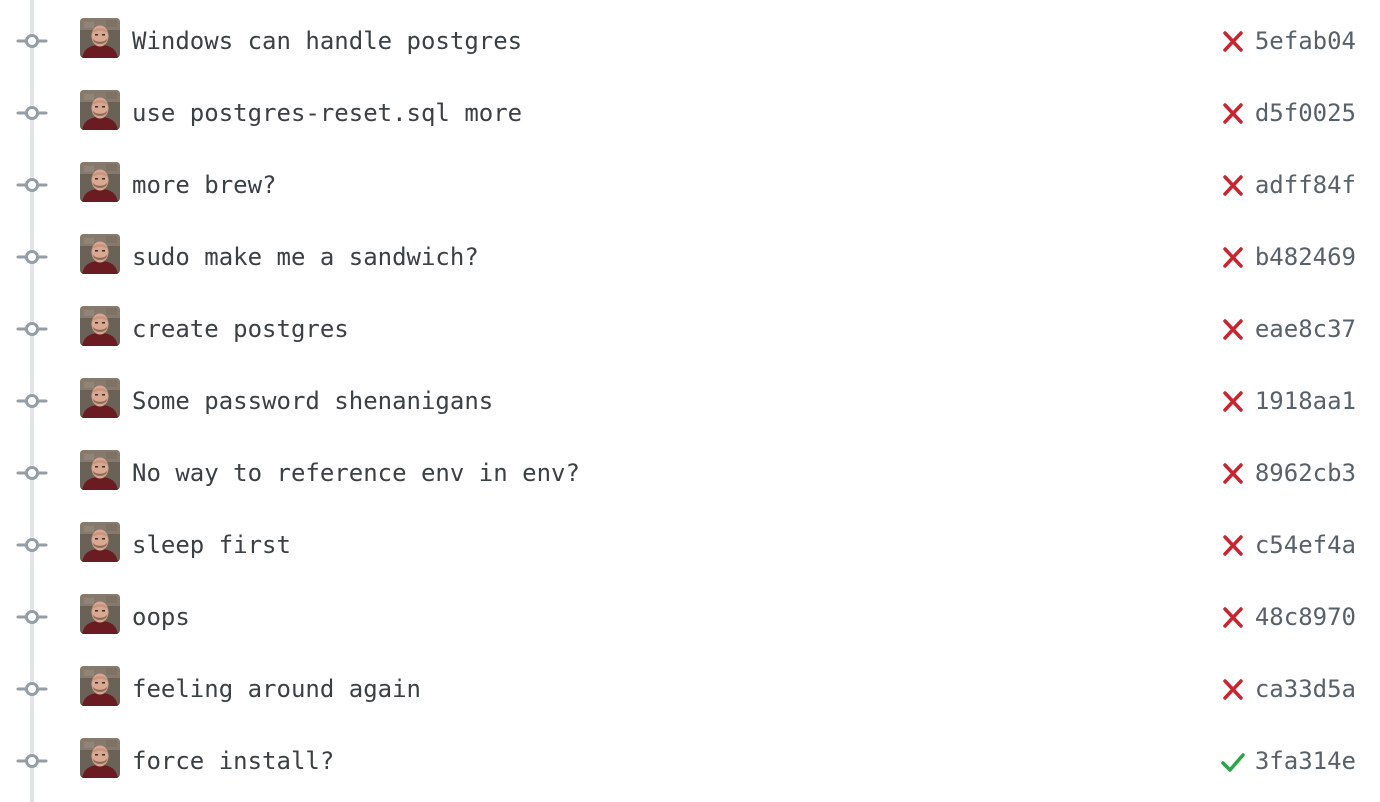 This screenshot has height=802, width=1380. What do you see at coordinates (312, 401) in the screenshot?
I see `commit-message: Some password shenanigans` at bounding box center [312, 401].